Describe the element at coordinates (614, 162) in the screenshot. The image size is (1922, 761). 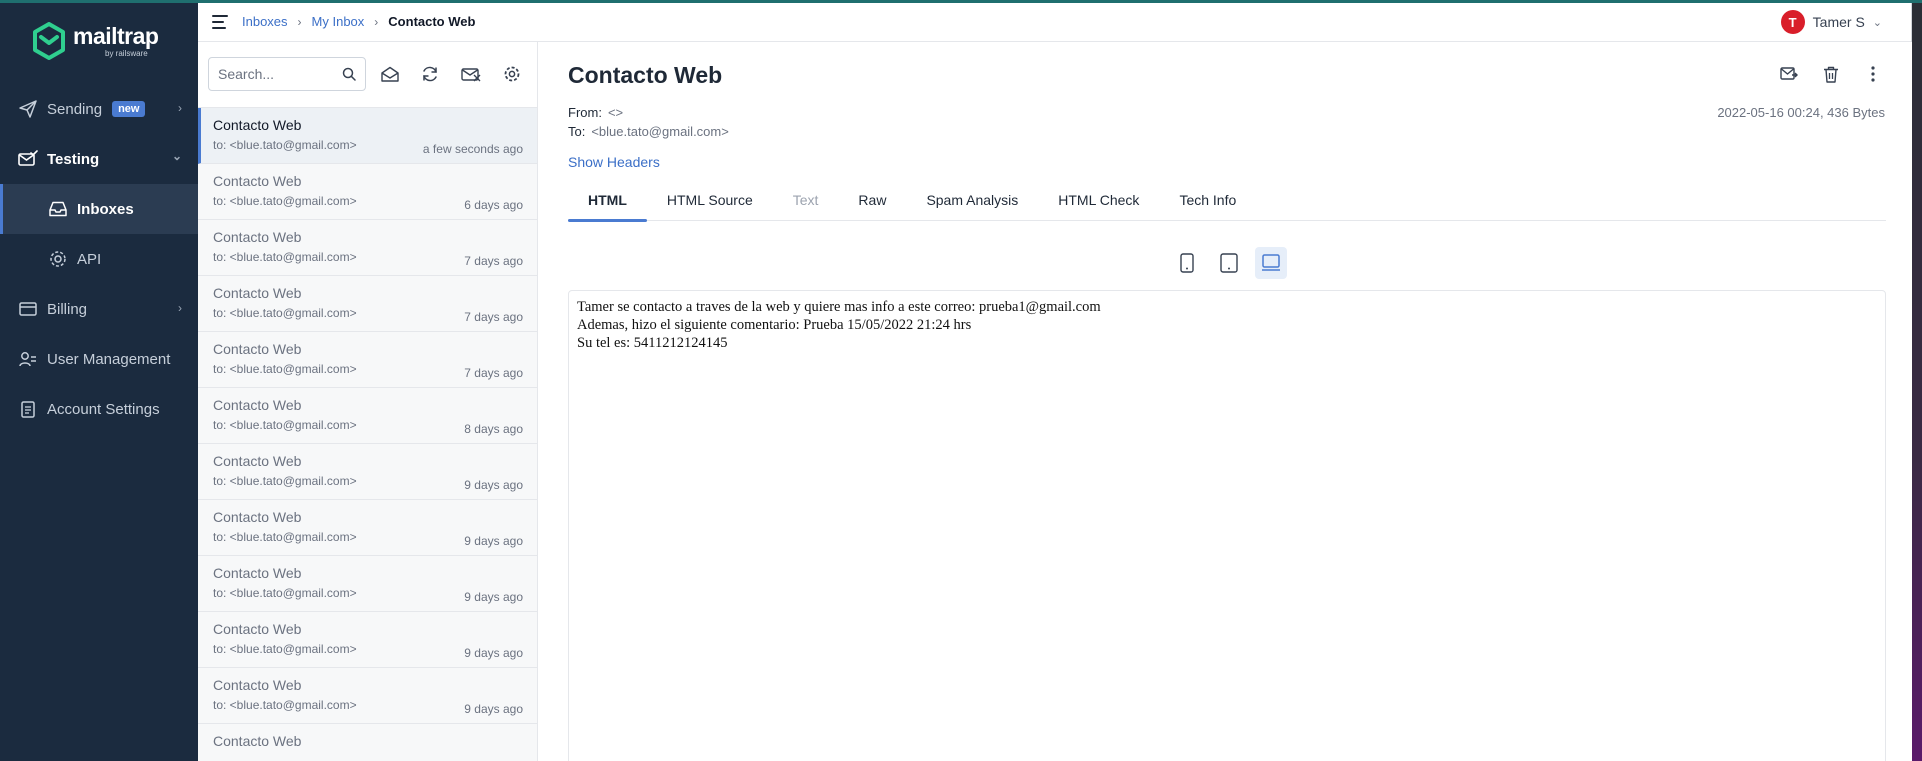
I see `show-headers-link: Show Headers` at that location.